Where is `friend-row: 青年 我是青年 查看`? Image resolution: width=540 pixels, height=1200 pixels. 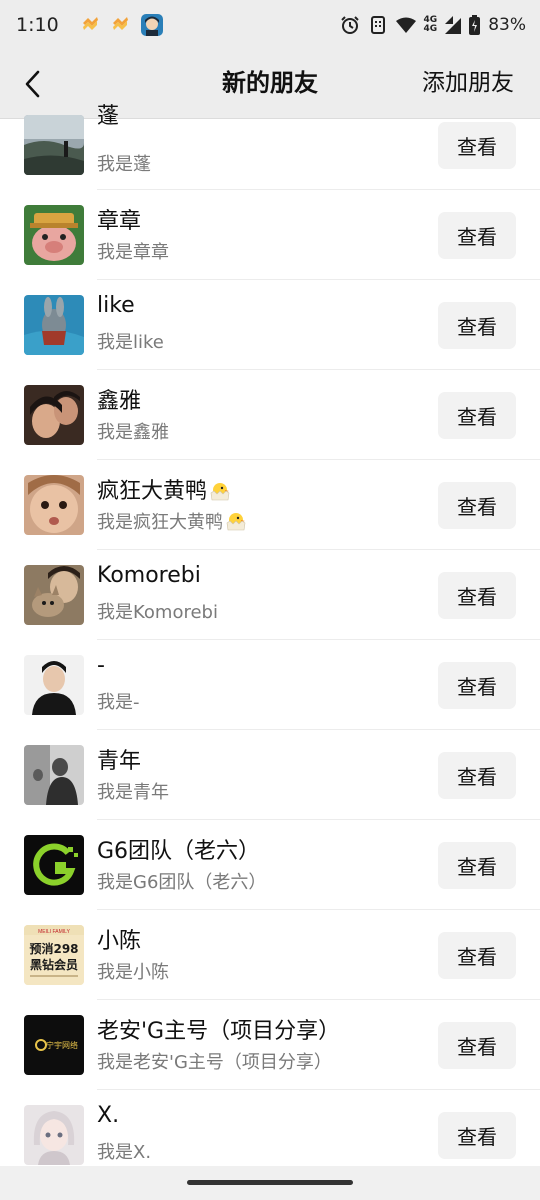
friend-row: 青年 我是青年 查看 is located at coordinates (270, 775).